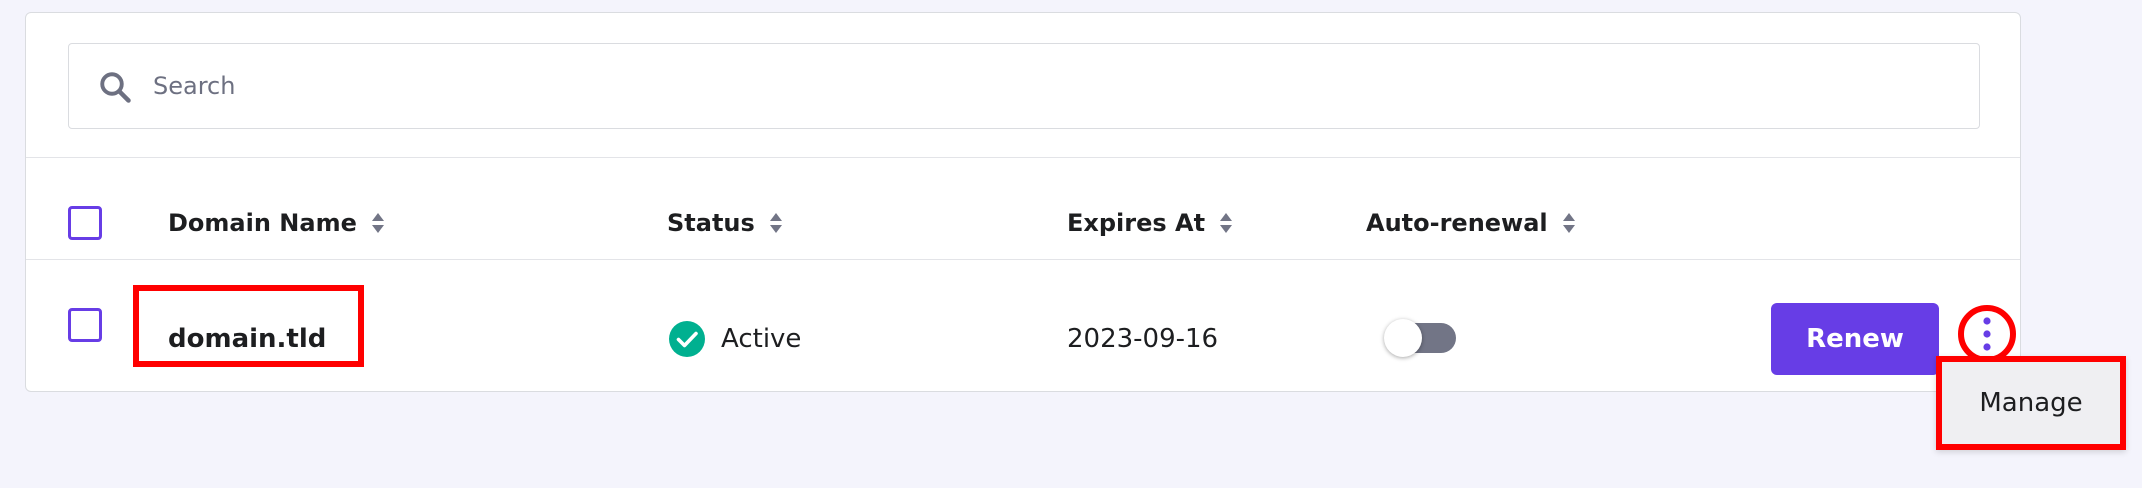 The image size is (2142, 488). I want to click on column-header-label: Domain Name, so click(262, 223).